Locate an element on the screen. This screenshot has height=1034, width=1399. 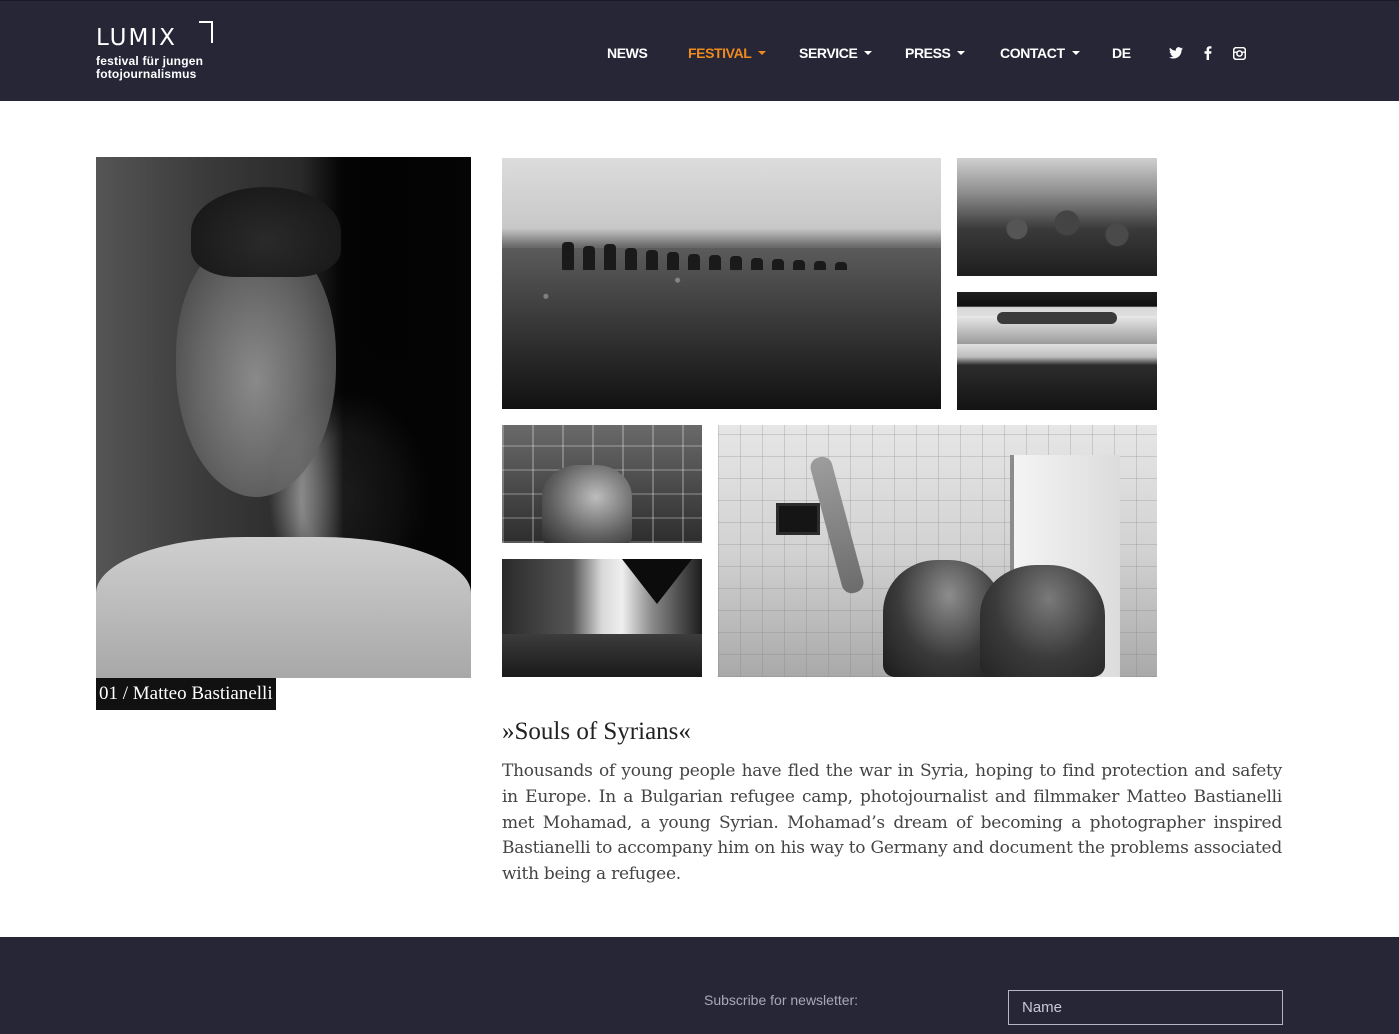
gallery-photo-dormitory is located at coordinates (602, 618).